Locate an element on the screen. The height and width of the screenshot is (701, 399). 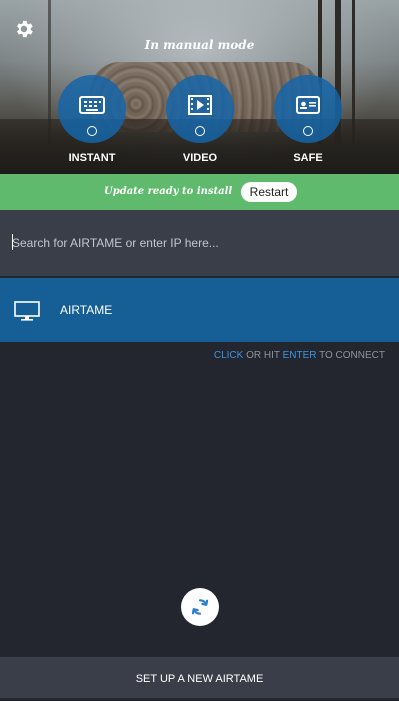
mode-label-safe: SAFE is located at coordinates (308, 158).